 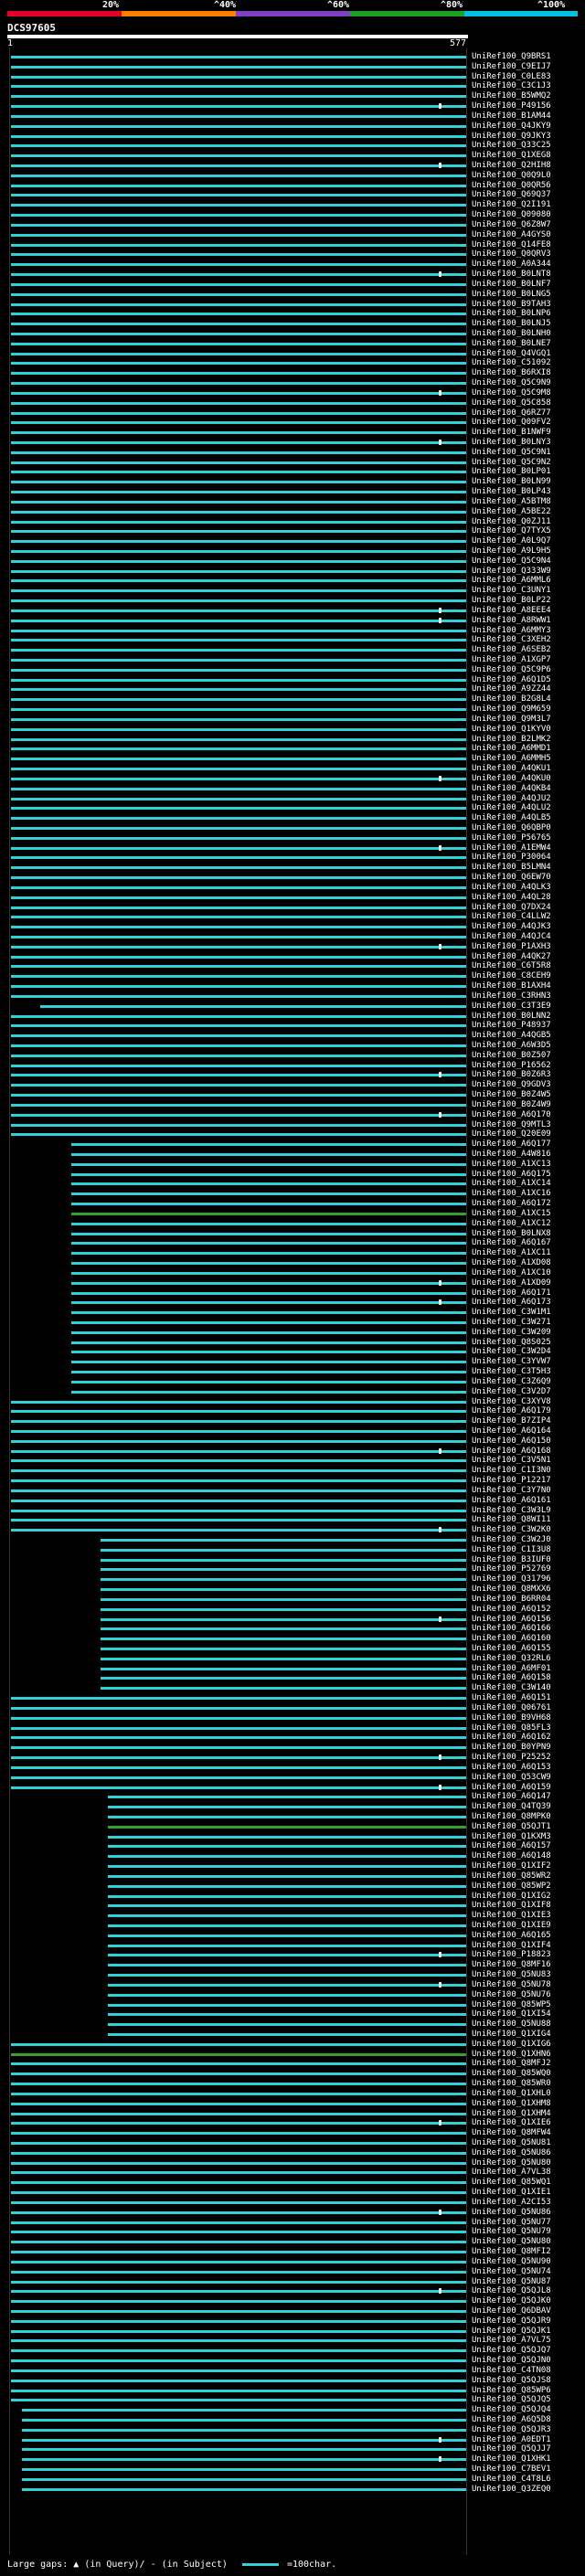 What do you see at coordinates (512, 2301) in the screenshot?
I see `hit-label: UniRef100_Q5QJK0` at bounding box center [512, 2301].